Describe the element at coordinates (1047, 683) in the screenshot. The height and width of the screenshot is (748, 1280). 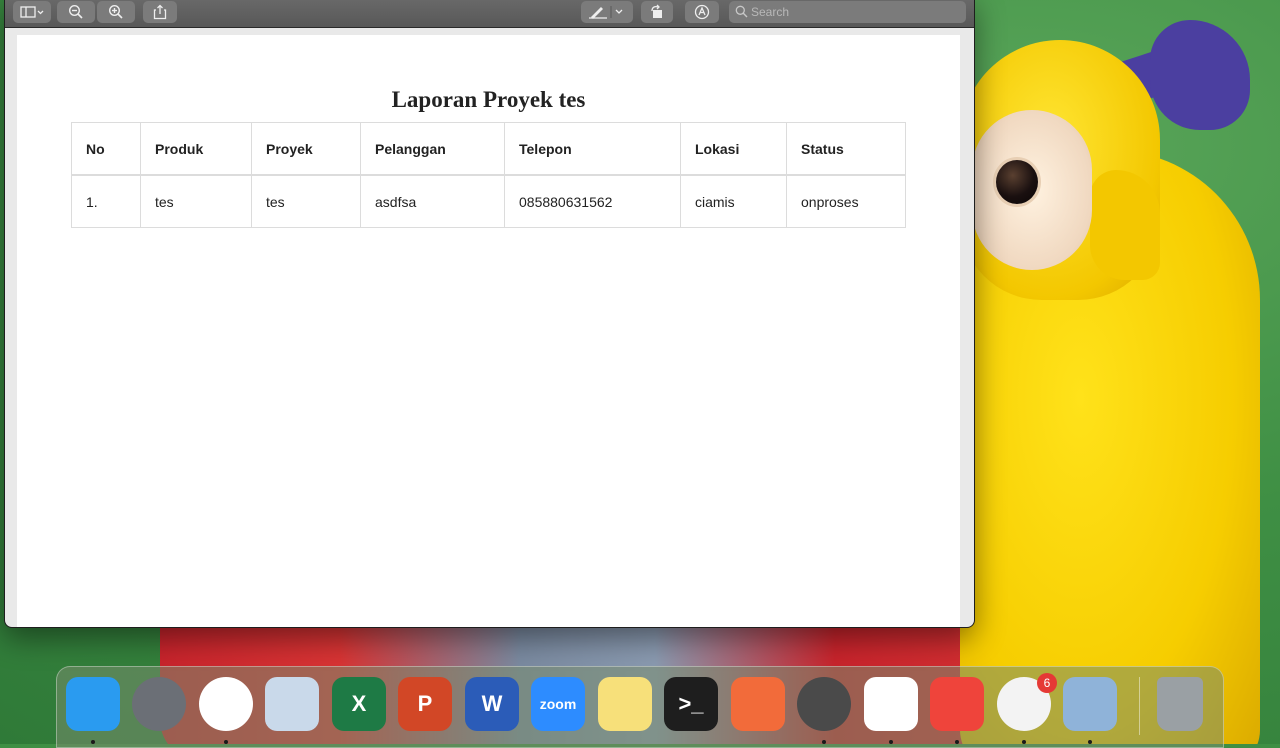
I see `notification-badge: 6` at that location.